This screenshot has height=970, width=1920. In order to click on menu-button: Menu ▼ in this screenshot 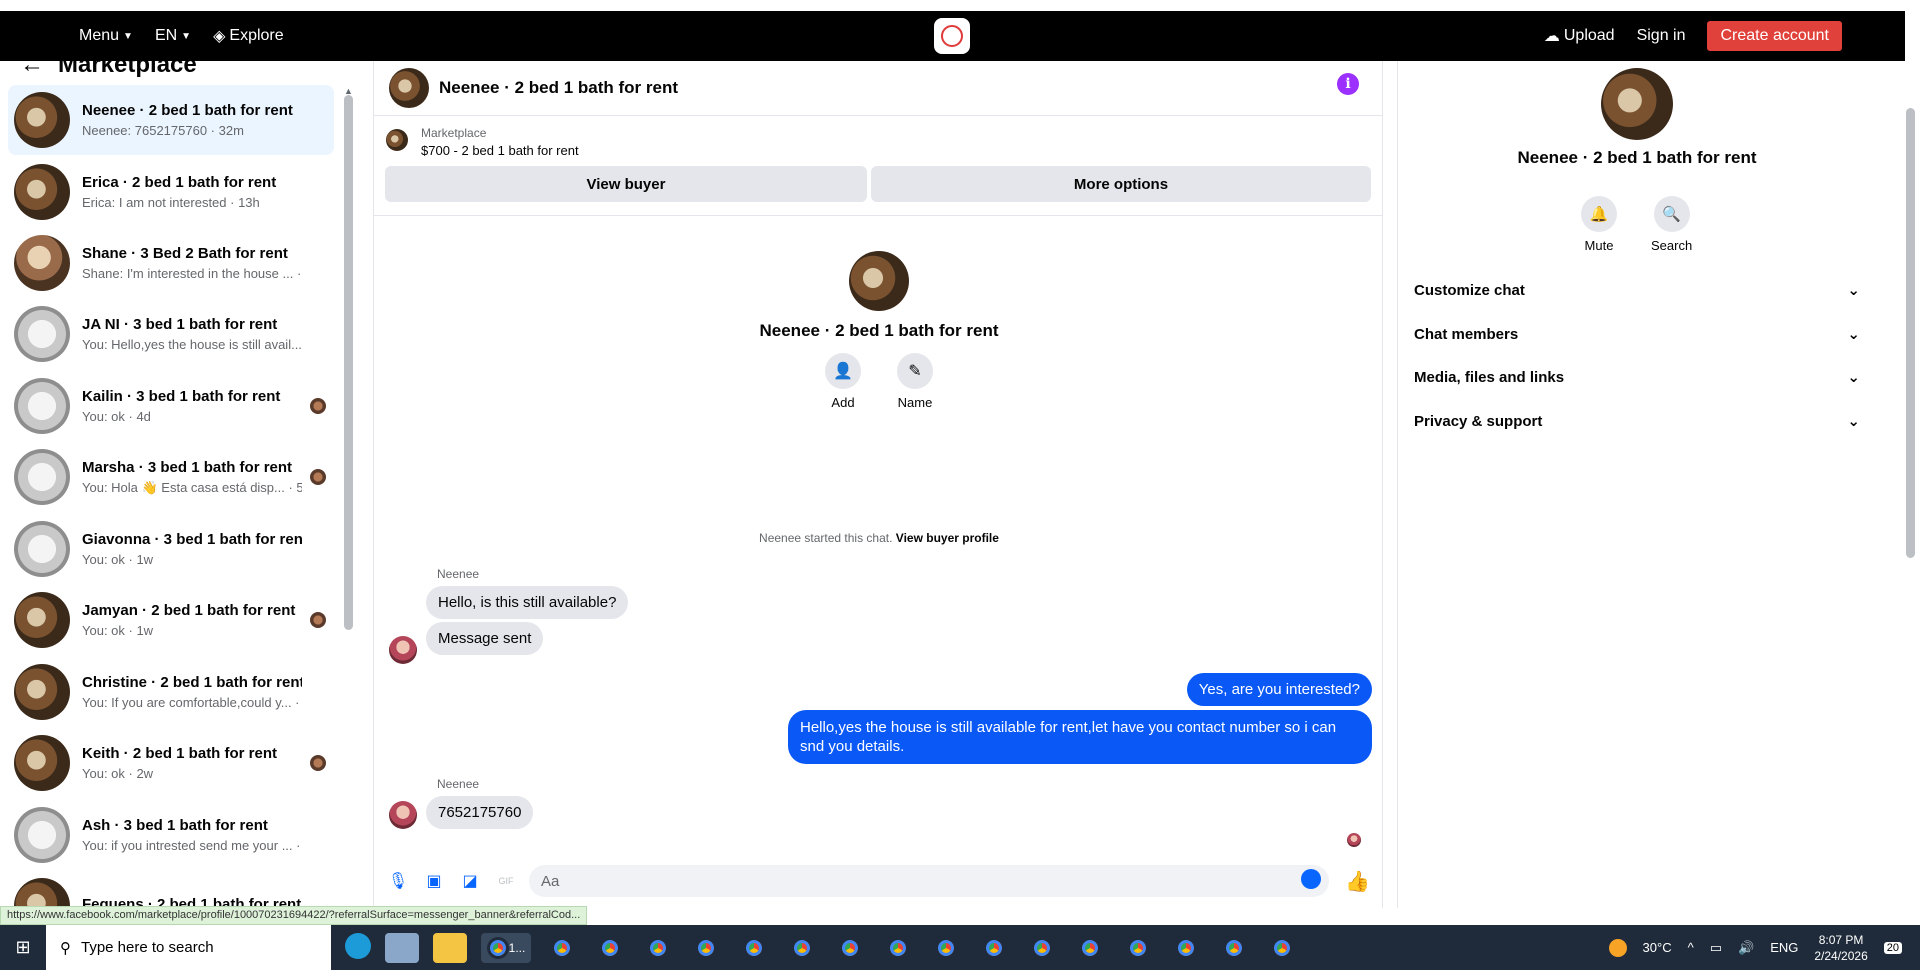, I will do `click(106, 36)`.